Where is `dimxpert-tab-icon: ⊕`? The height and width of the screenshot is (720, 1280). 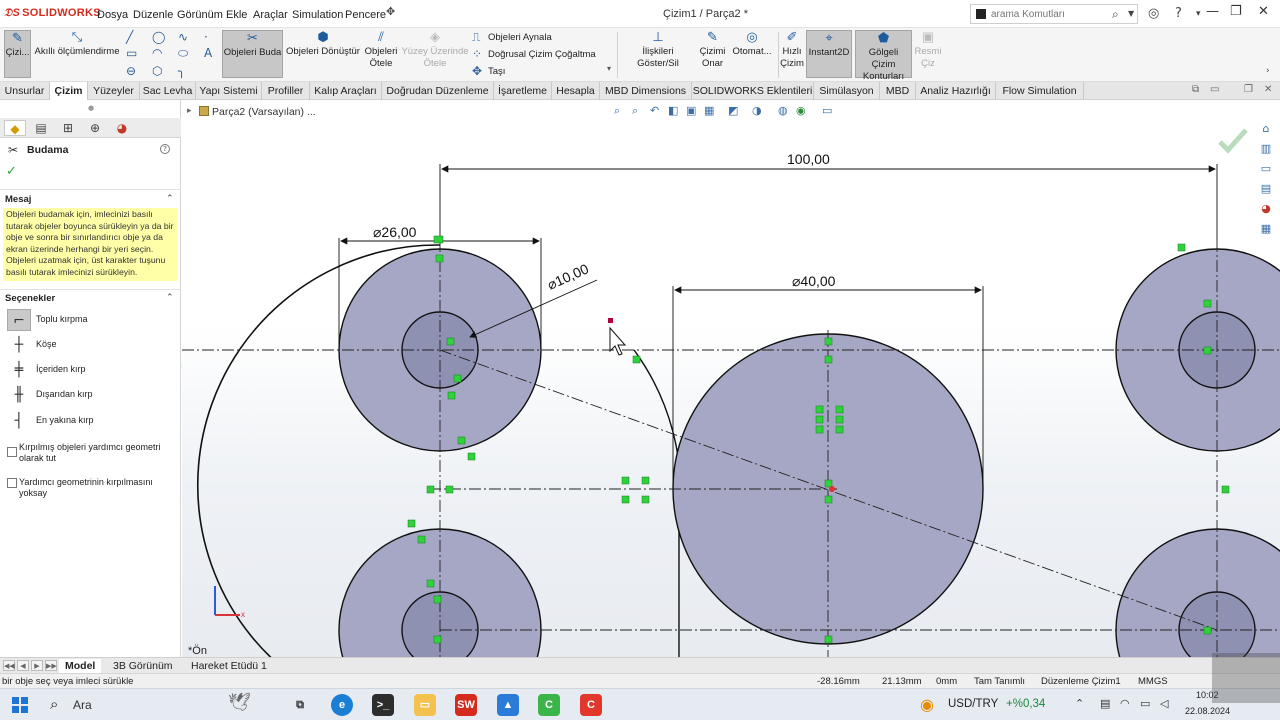 dimxpert-tab-icon: ⊕ is located at coordinates (95, 128).